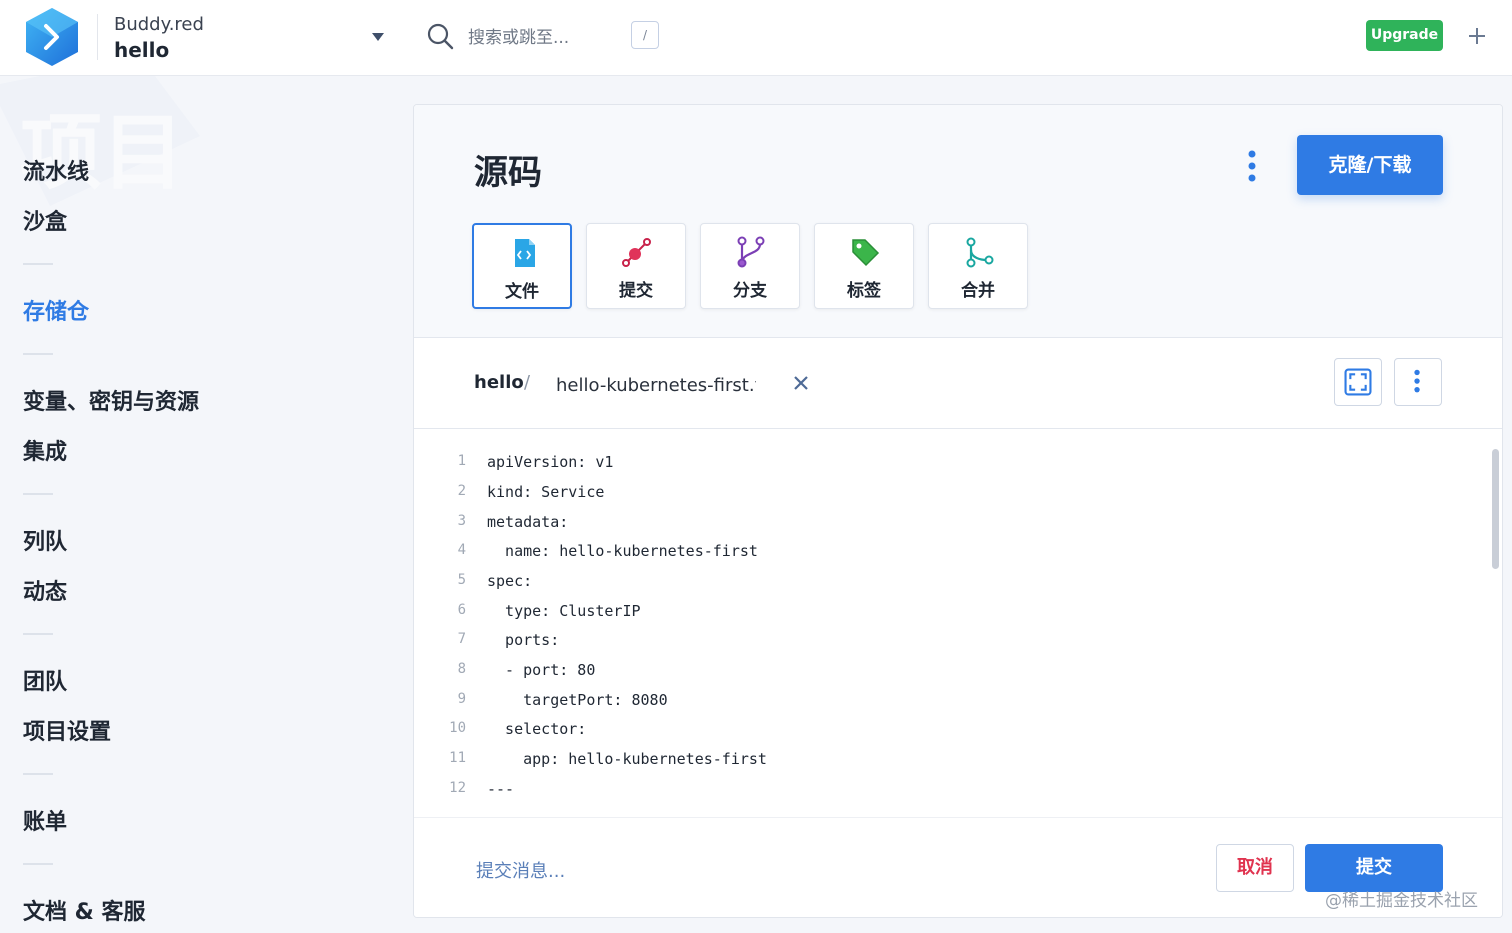  I want to click on search-icon, so click(440, 36).